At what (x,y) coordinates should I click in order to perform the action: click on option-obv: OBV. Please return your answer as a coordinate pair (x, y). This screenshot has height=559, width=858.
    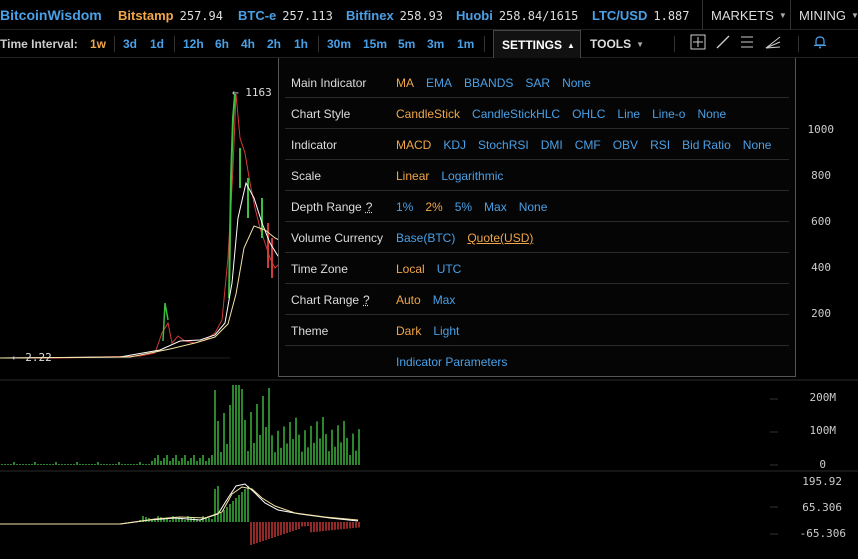
    Looking at the image, I should click on (625, 145).